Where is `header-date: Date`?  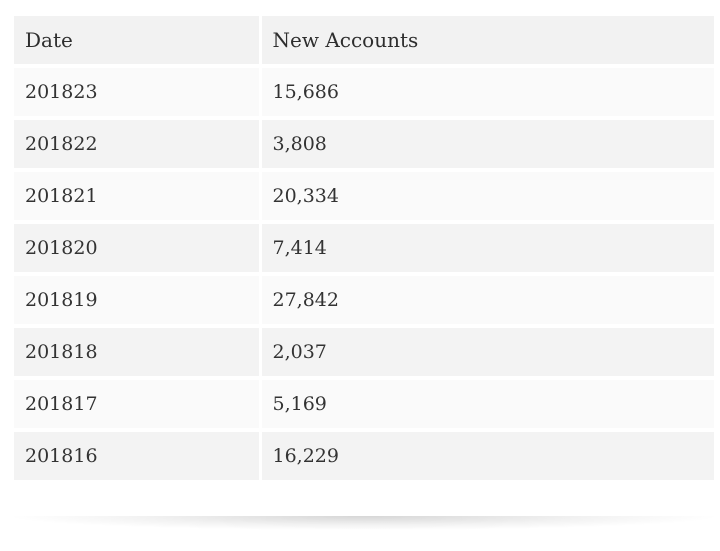
header-date: Date is located at coordinates (137, 42).